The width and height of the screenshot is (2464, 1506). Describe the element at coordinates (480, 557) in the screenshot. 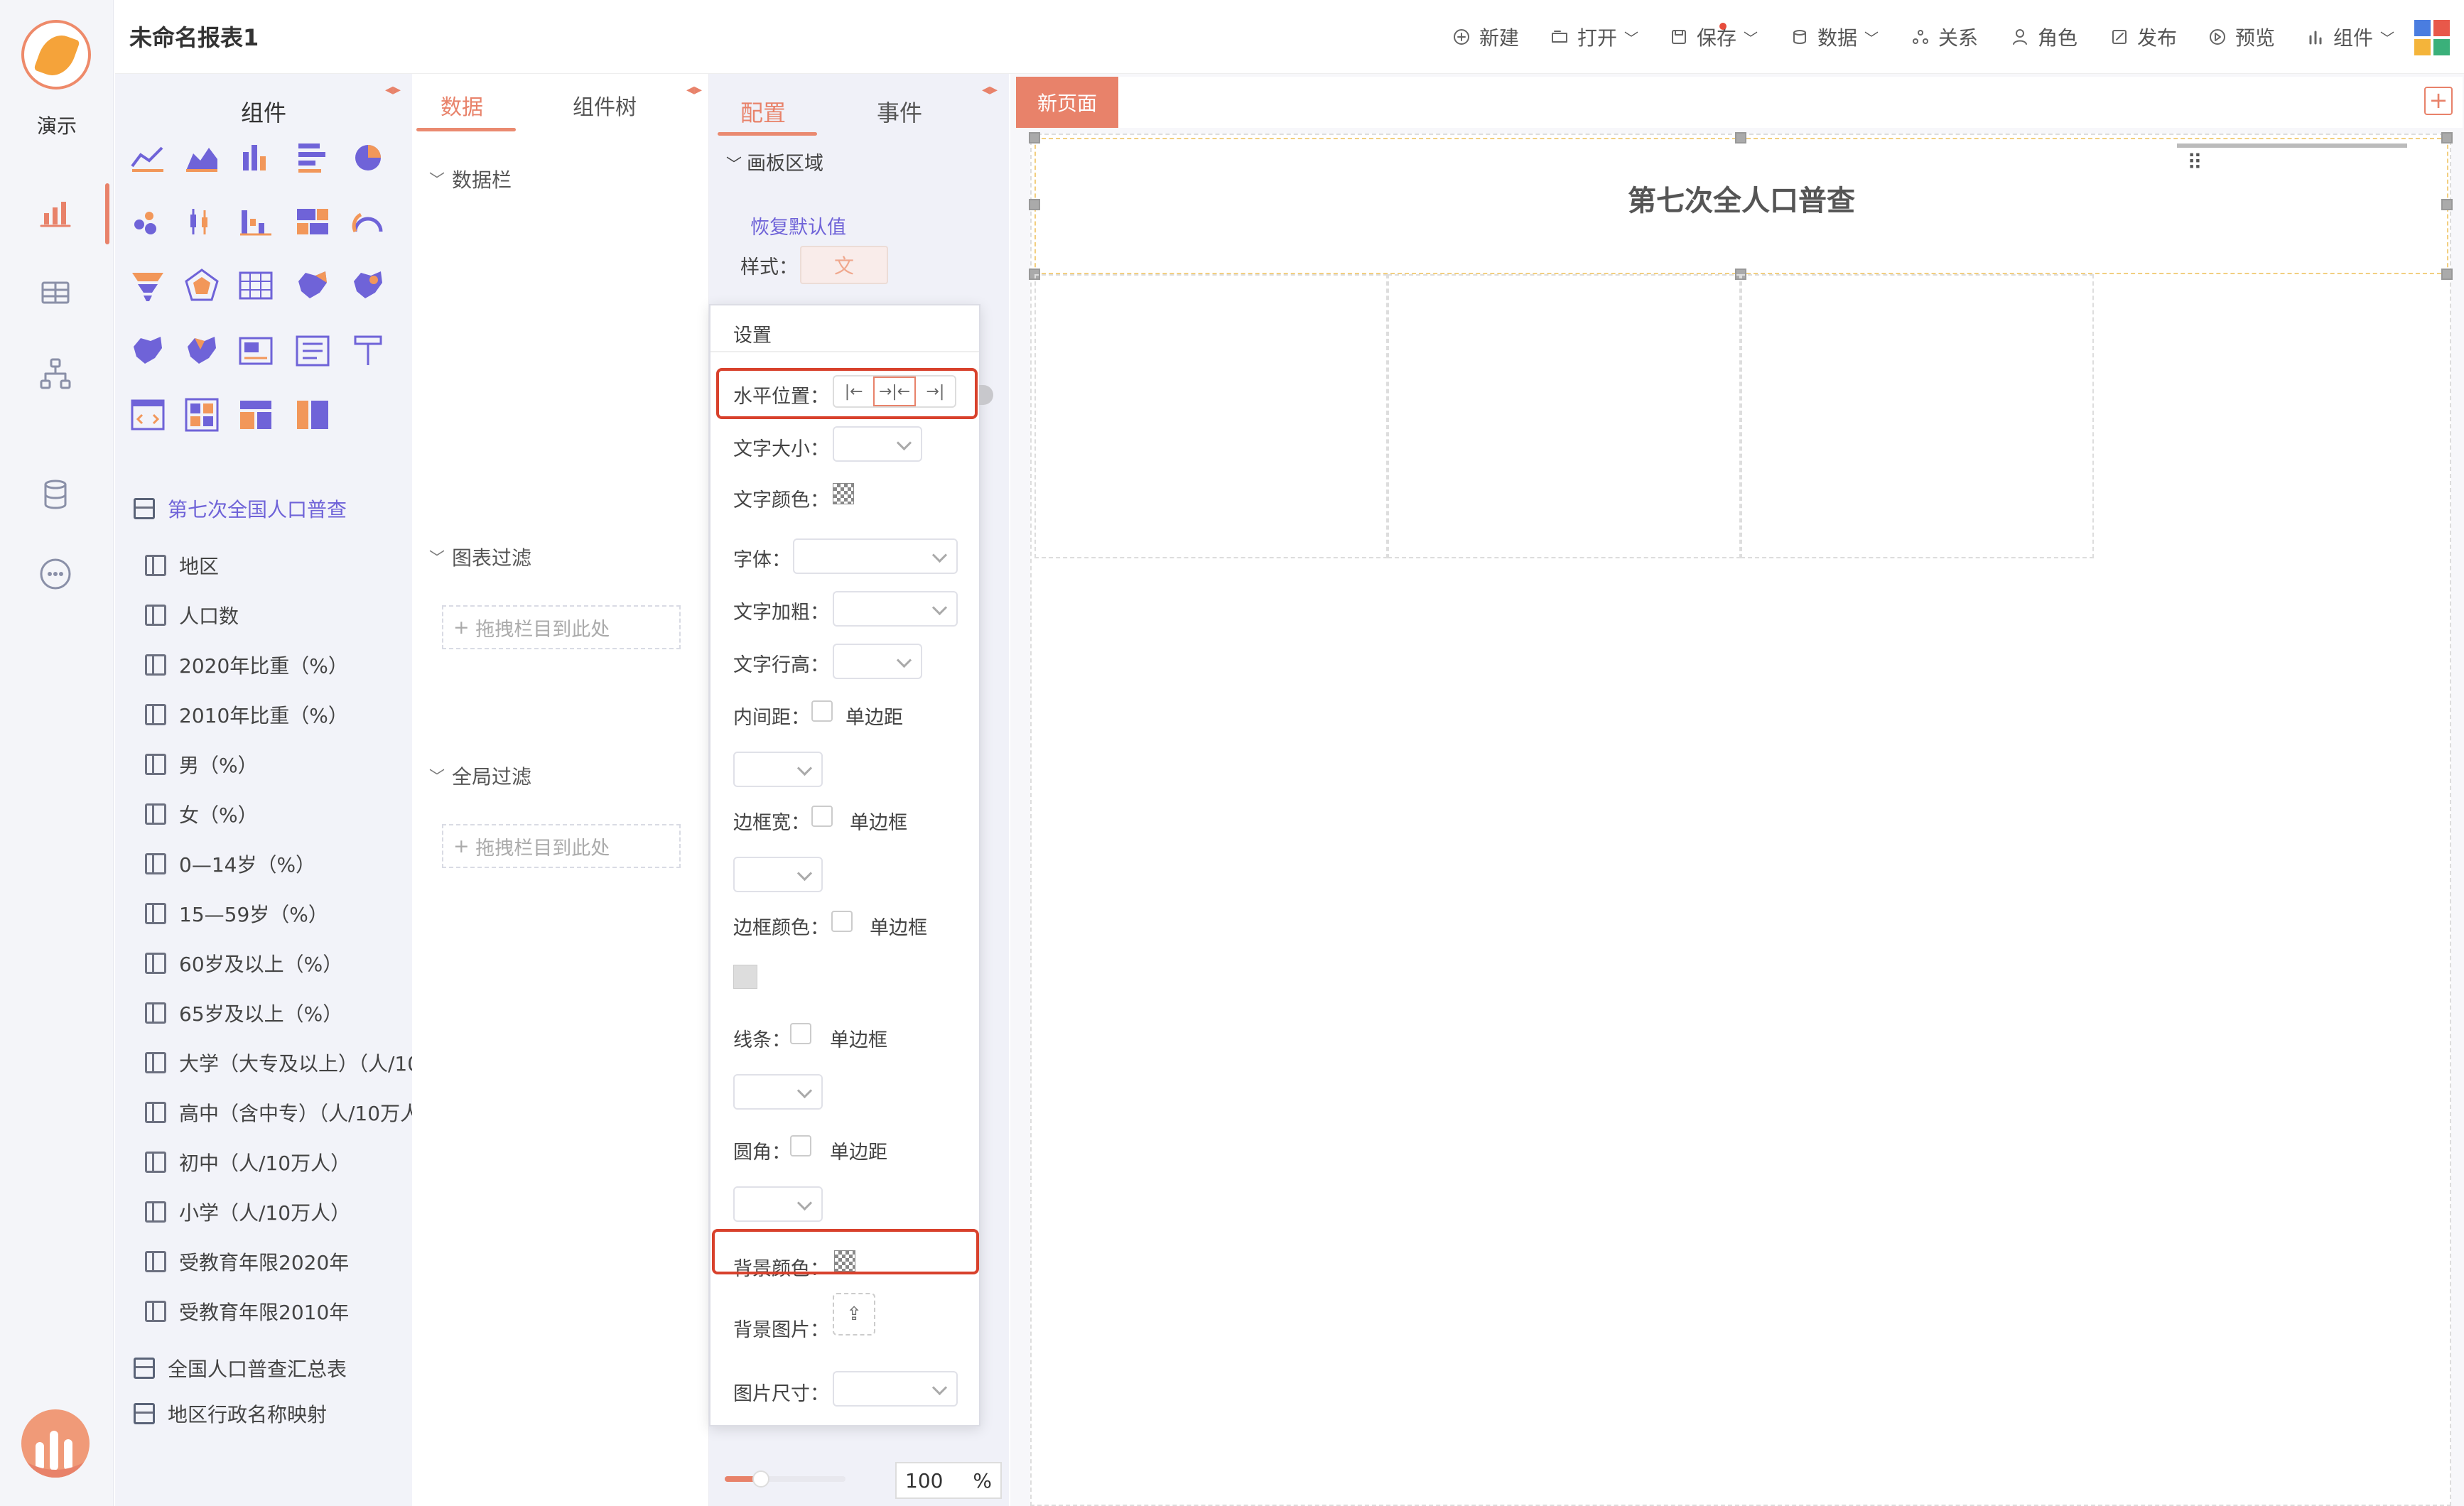

I see `section-chart-filter: ﹀ 图表过滤` at that location.